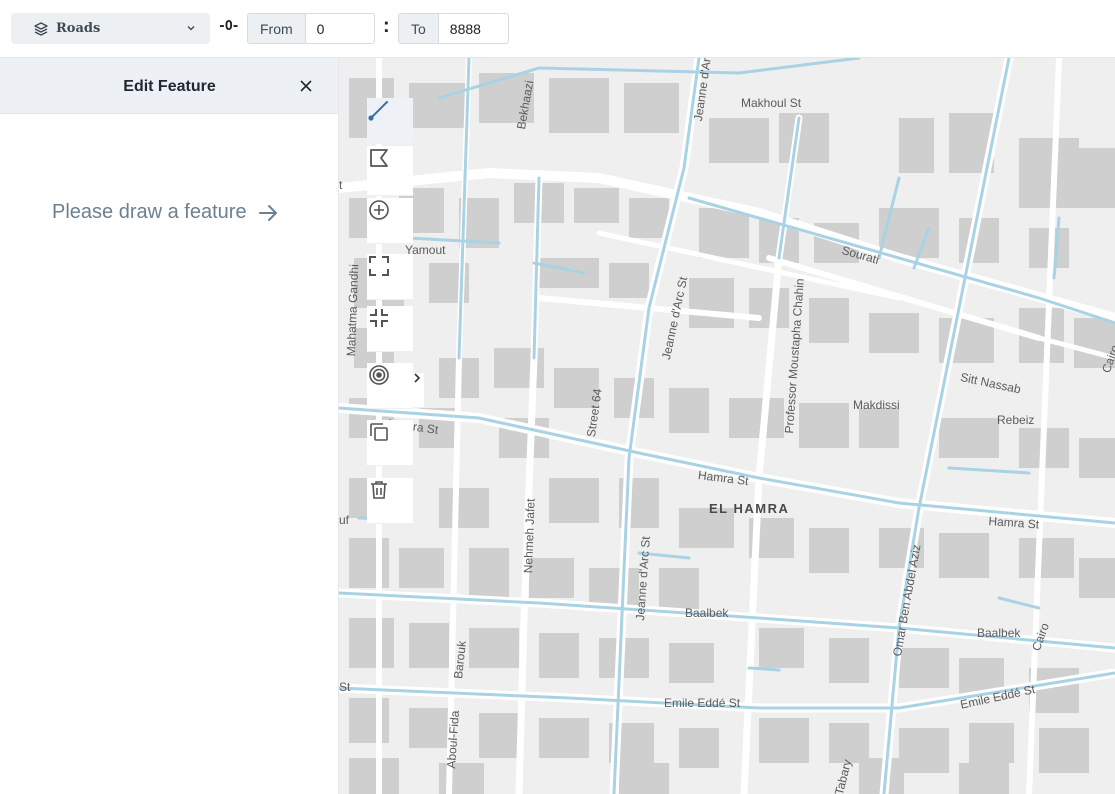 This screenshot has height=794, width=1115. What do you see at coordinates (390, 171) in the screenshot?
I see `draw-polygon-button` at bounding box center [390, 171].